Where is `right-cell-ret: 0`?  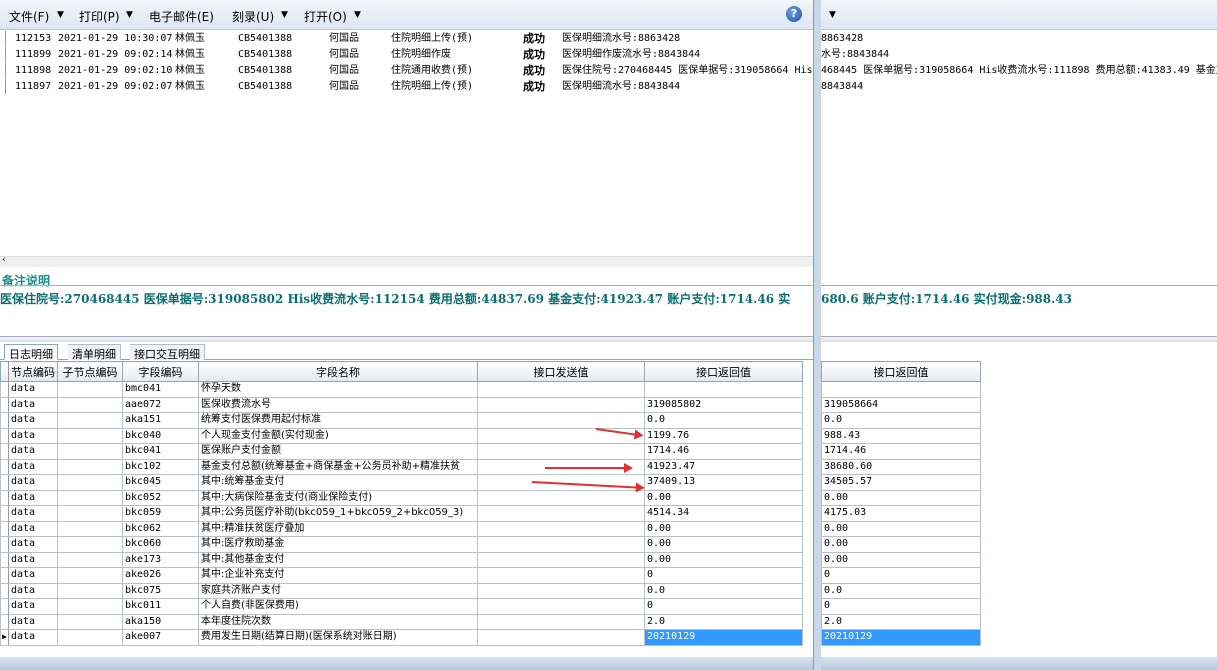 right-cell-ret: 0 is located at coordinates (901, 606).